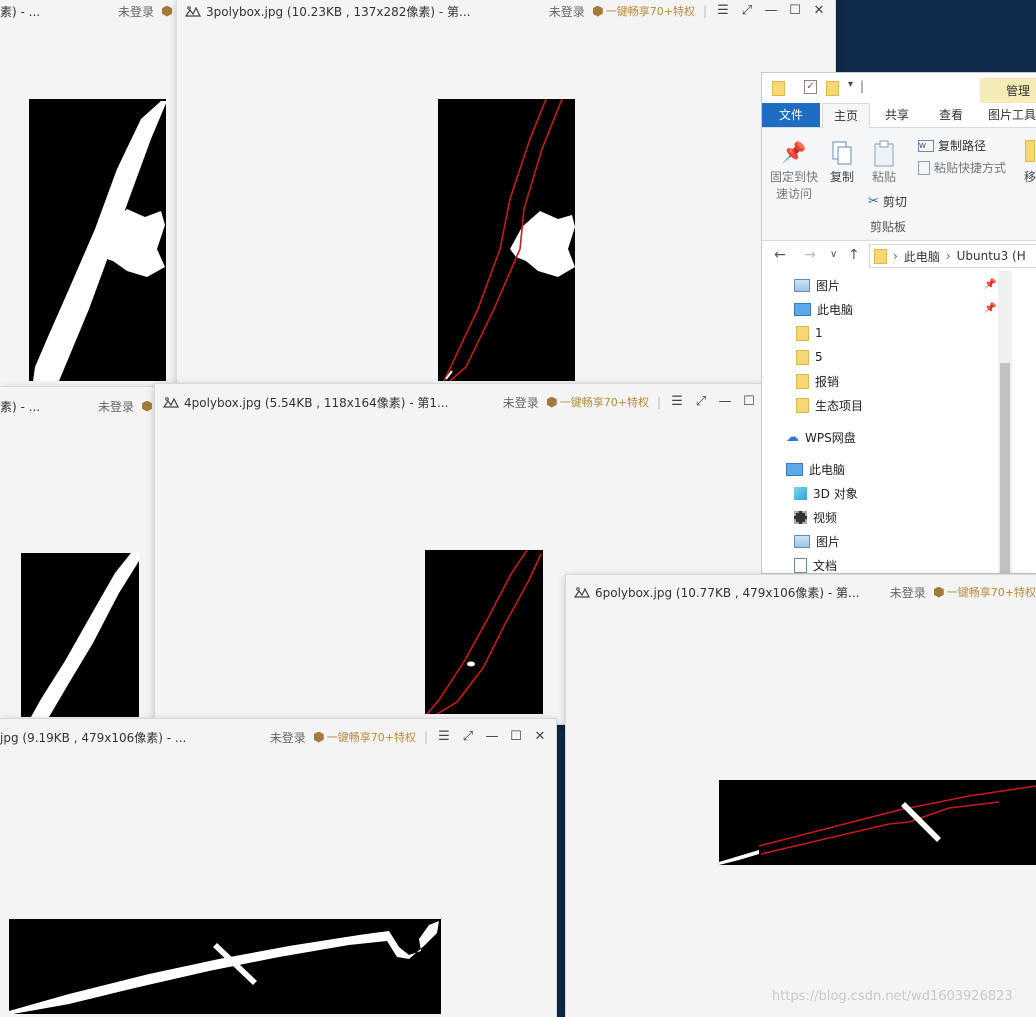 The height and width of the screenshot is (1017, 1036). I want to click on recent-dropdown-icon: ∨, so click(833, 254).